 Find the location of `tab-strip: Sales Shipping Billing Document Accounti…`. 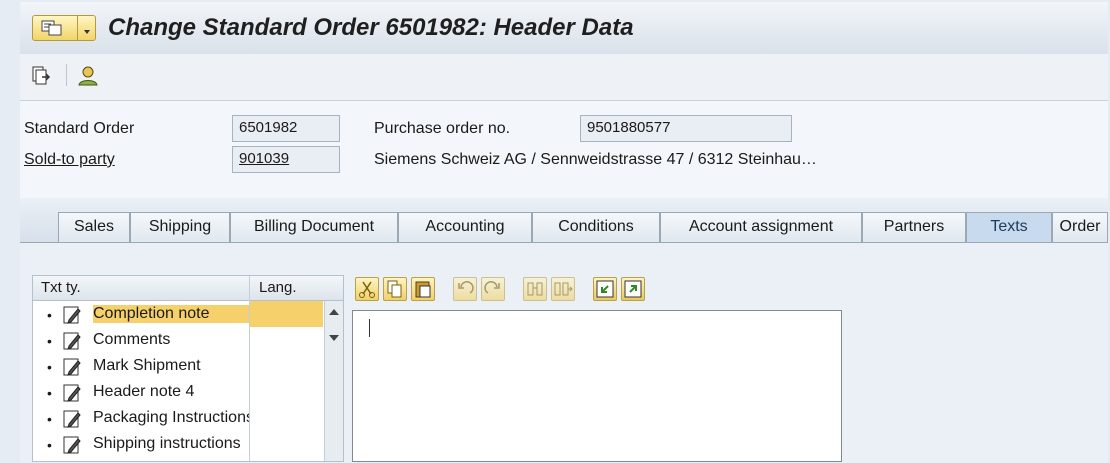

tab-strip: Sales Shipping Billing Document Accounti… is located at coordinates (564, 220).